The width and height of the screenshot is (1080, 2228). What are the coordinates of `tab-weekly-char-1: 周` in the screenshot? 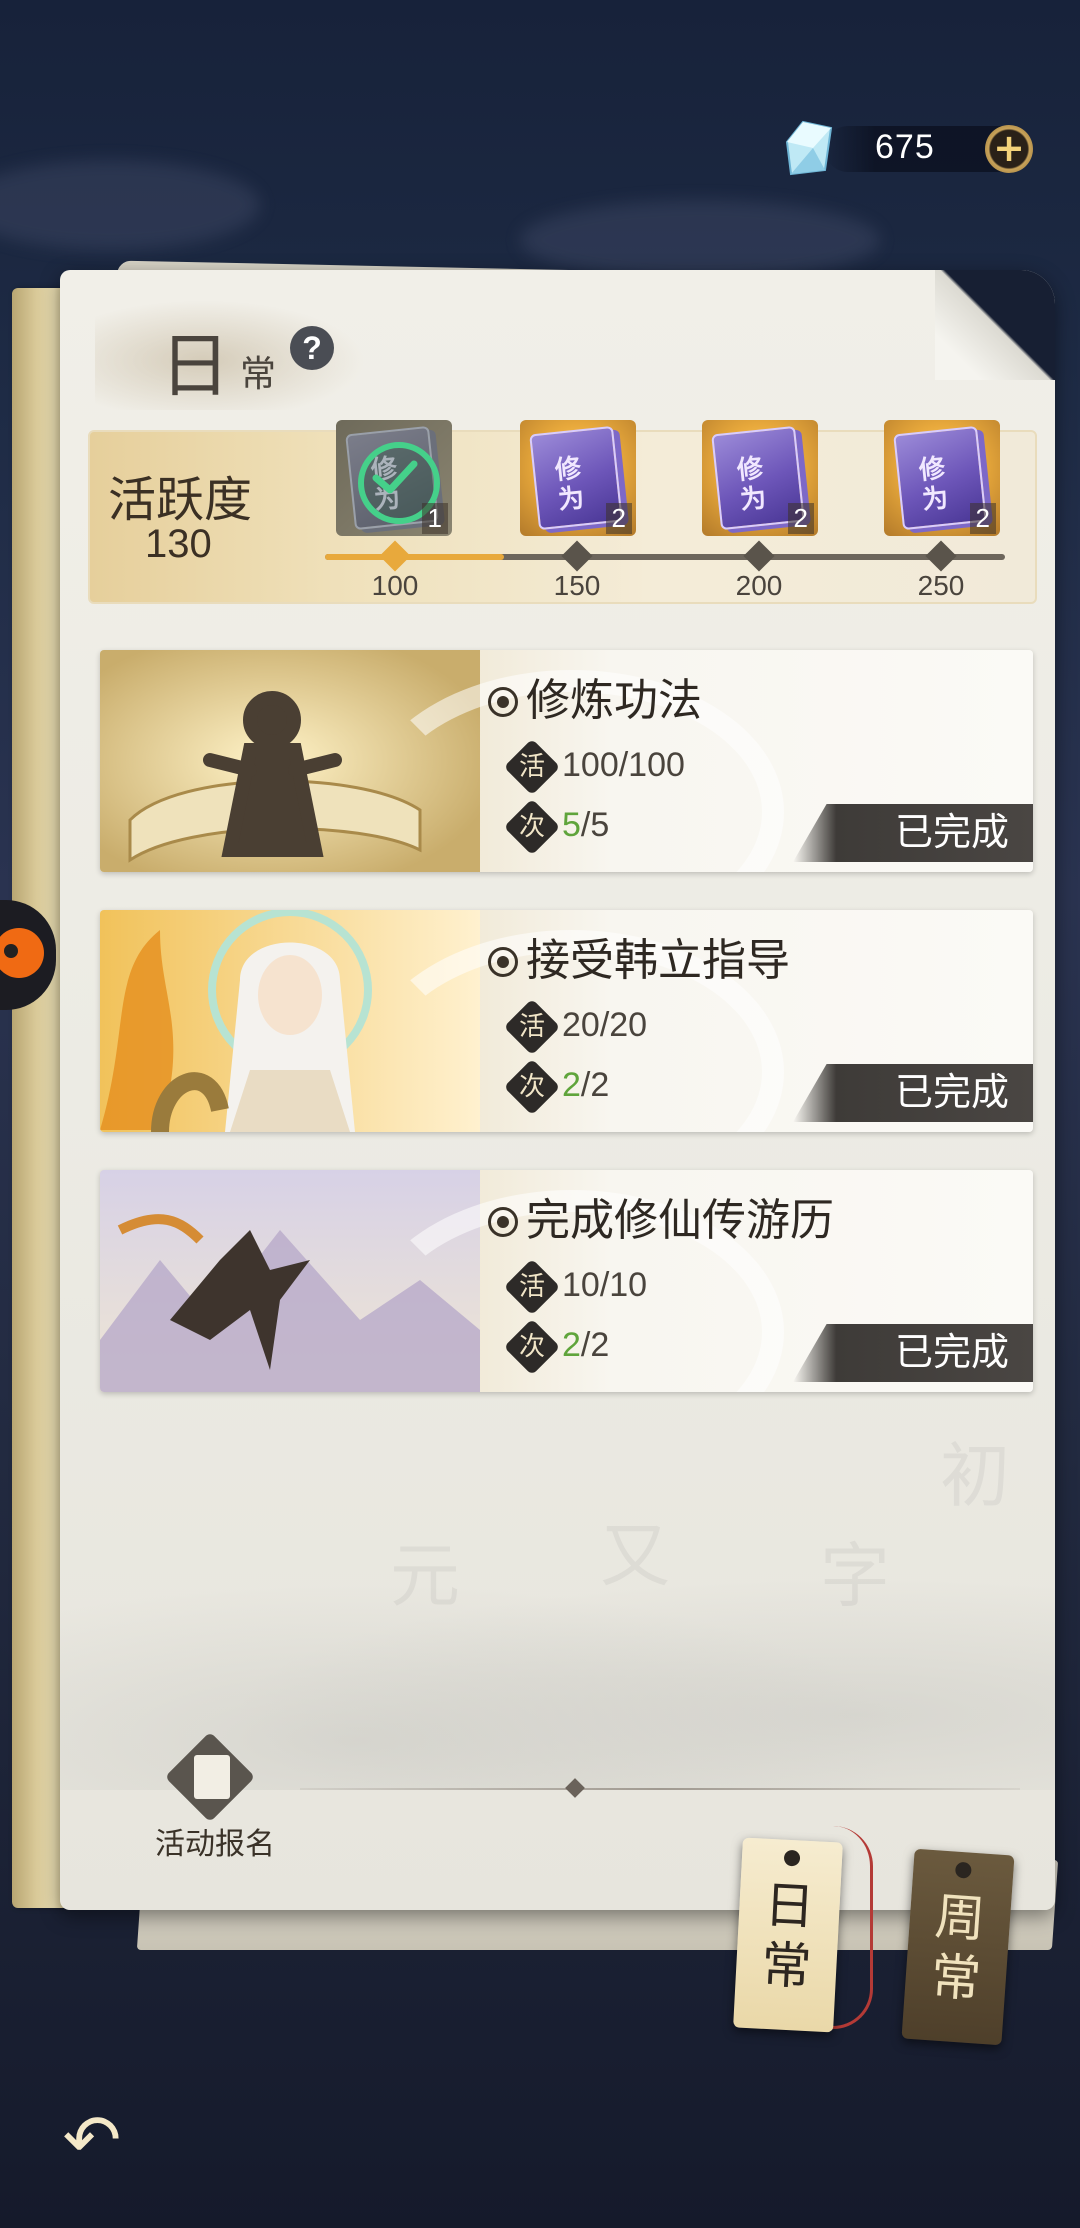 It's located at (960, 1918).